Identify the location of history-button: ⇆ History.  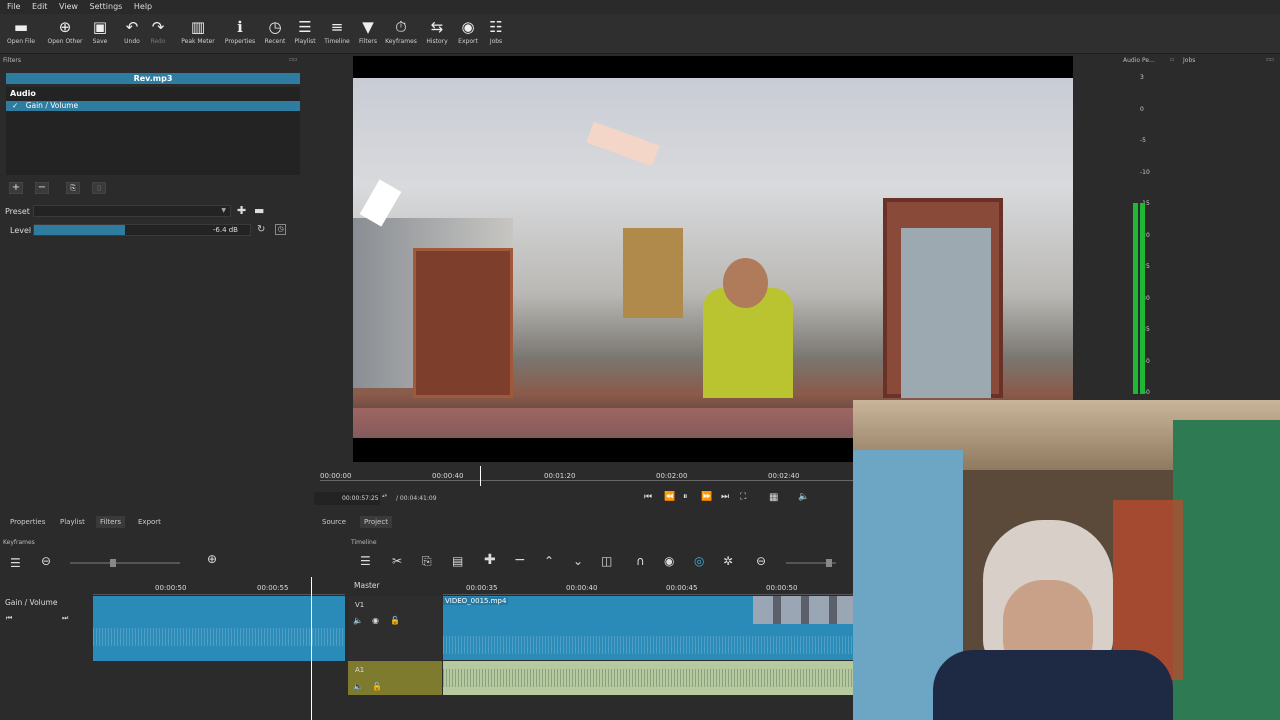
(437, 34).